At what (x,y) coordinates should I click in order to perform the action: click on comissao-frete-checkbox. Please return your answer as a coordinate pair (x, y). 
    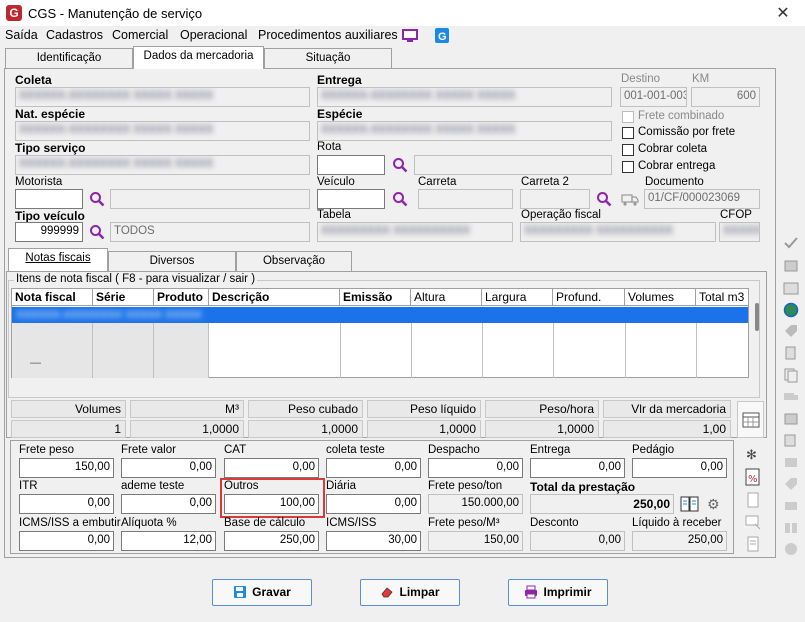
    Looking at the image, I should click on (628, 133).